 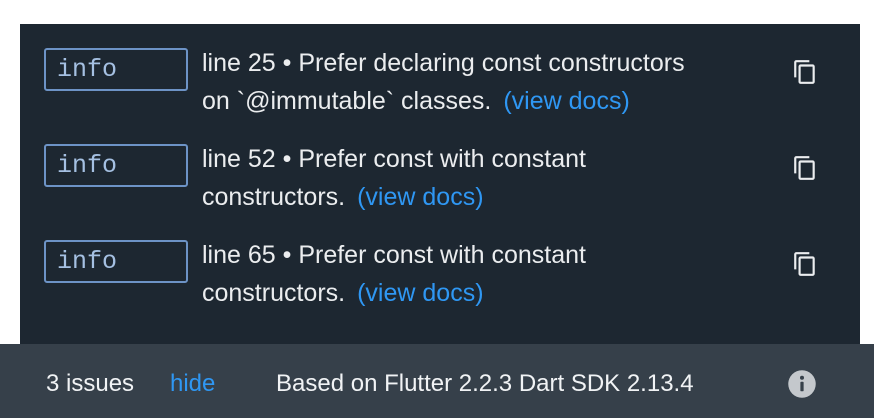 What do you see at coordinates (347, 101) in the screenshot?
I see `issue-message-line-2: on `@immutable` classes.` at bounding box center [347, 101].